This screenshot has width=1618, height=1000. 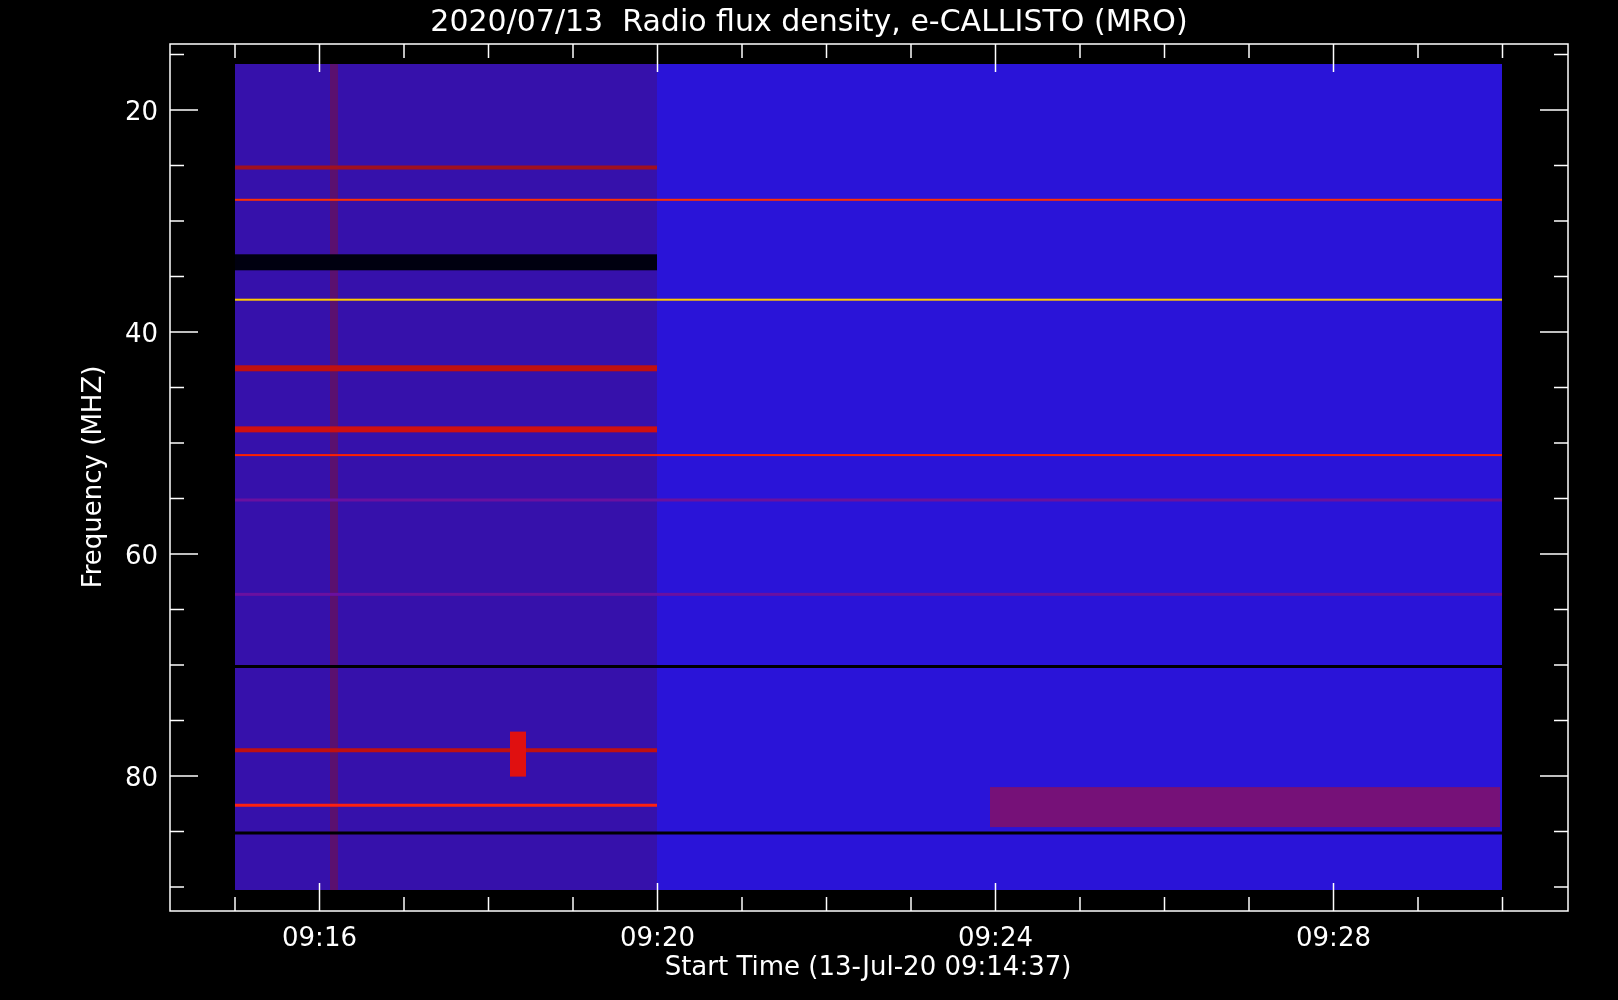 I want to click on x-tick-label: 09:20, so click(x=657, y=937).